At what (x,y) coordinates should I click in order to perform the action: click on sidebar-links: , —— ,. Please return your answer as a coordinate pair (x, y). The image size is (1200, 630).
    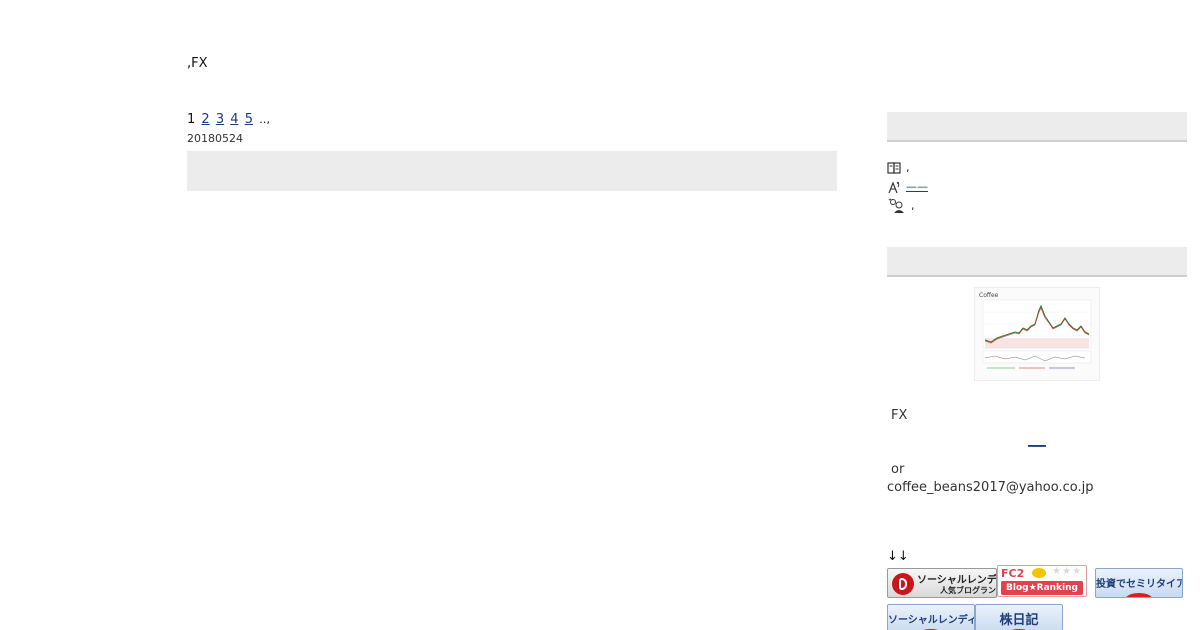
    Looking at the image, I should click on (1037, 186).